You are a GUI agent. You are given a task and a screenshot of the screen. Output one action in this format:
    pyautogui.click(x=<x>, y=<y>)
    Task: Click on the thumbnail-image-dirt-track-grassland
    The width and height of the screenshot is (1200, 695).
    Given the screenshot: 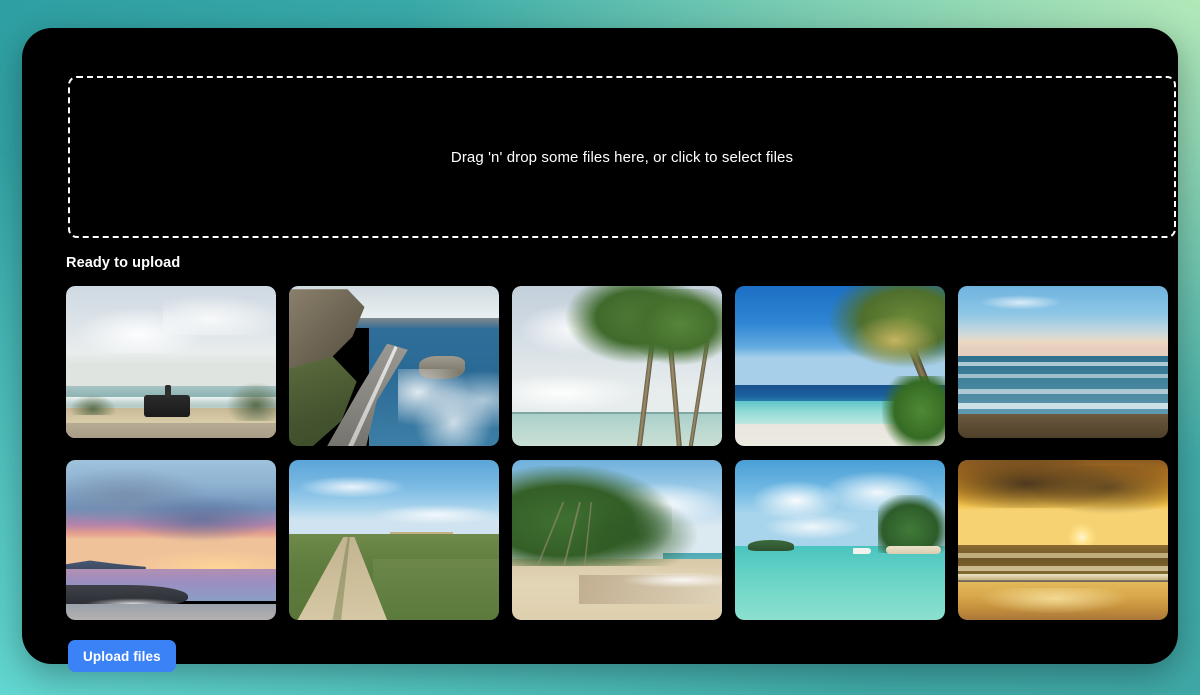 What is the action you would take?
    pyautogui.click(x=394, y=540)
    